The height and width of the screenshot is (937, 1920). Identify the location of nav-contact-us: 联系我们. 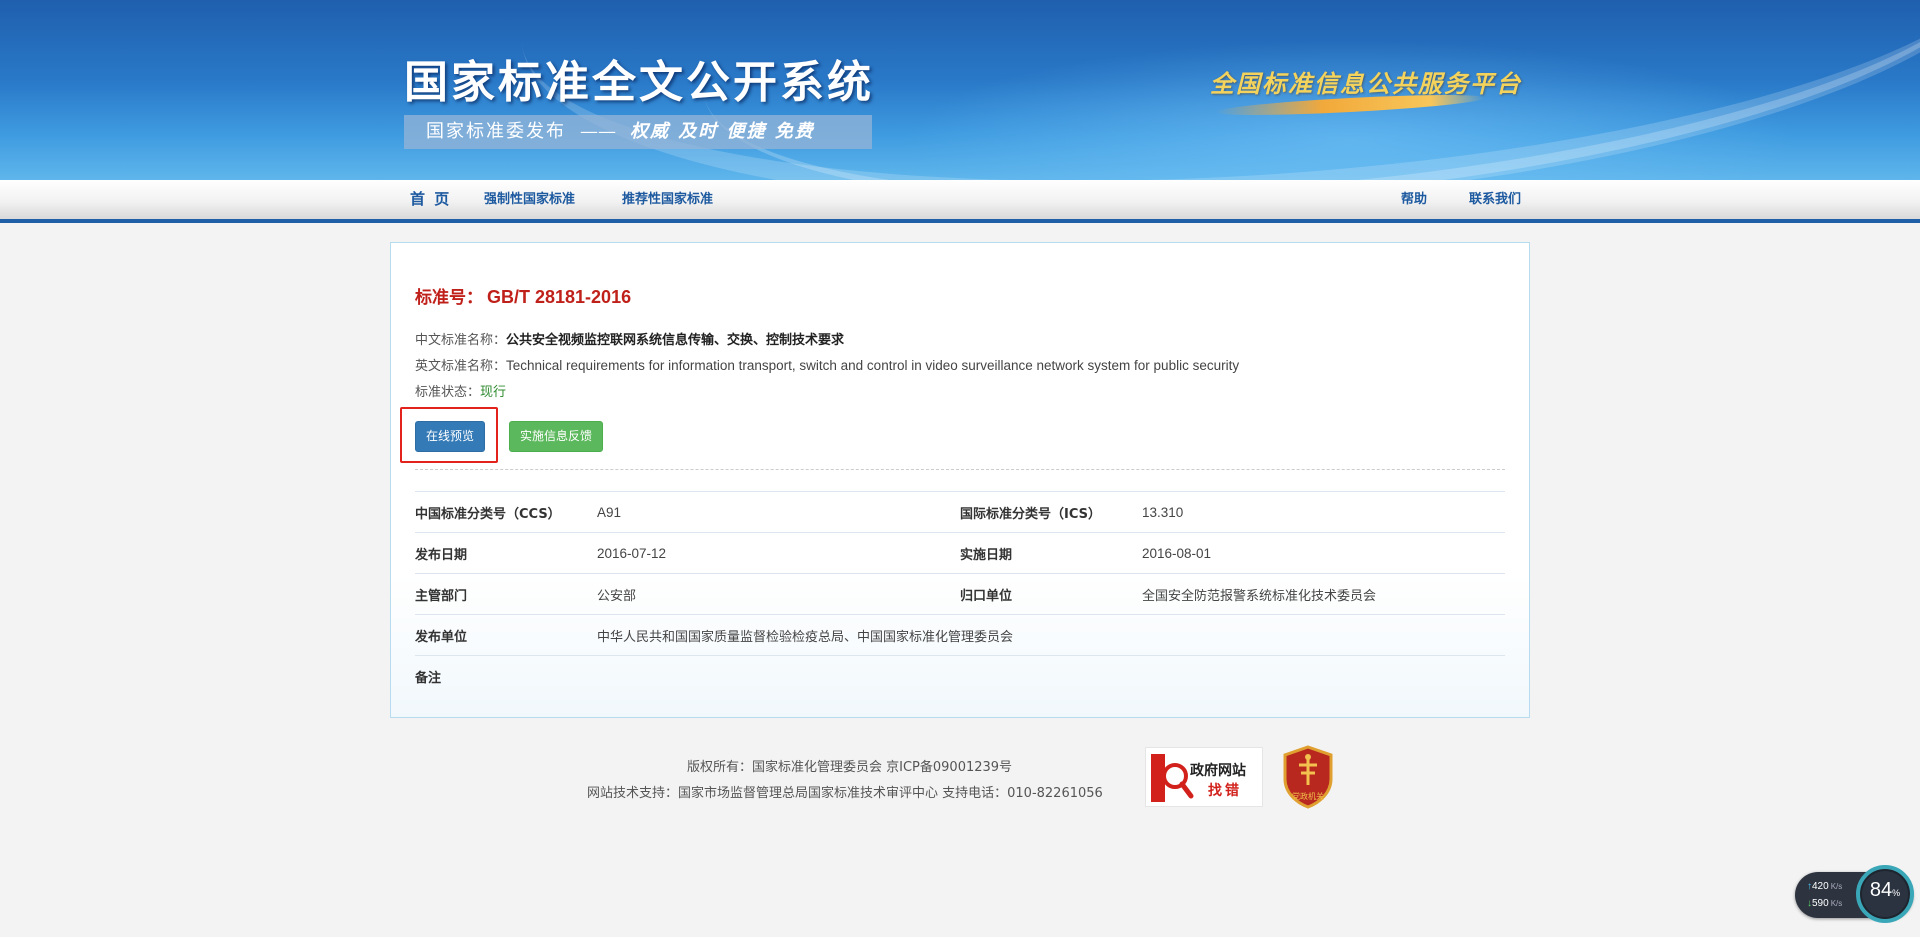
(1495, 199).